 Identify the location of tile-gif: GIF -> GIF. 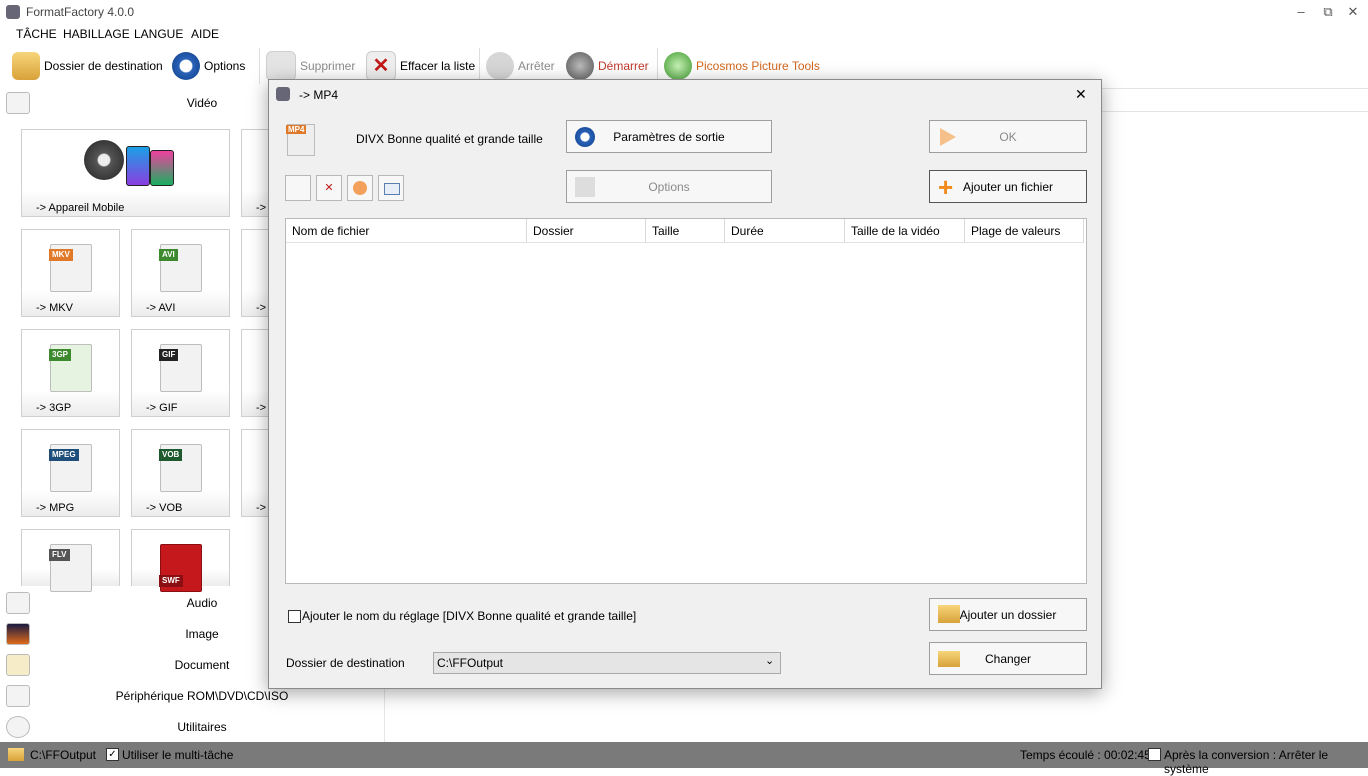
(180, 373).